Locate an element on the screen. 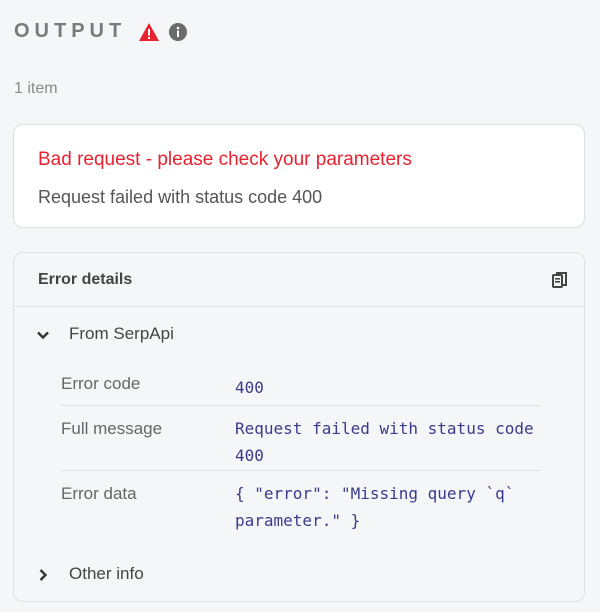  output-header: OUTPUT is located at coordinates (101, 31).